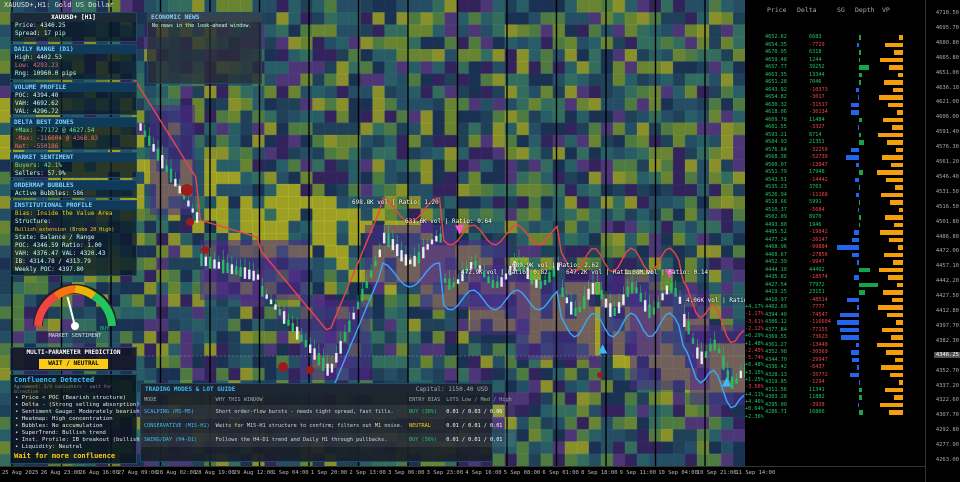  I want to click on ob-row: 4670.05 6318, so click(835, 52).